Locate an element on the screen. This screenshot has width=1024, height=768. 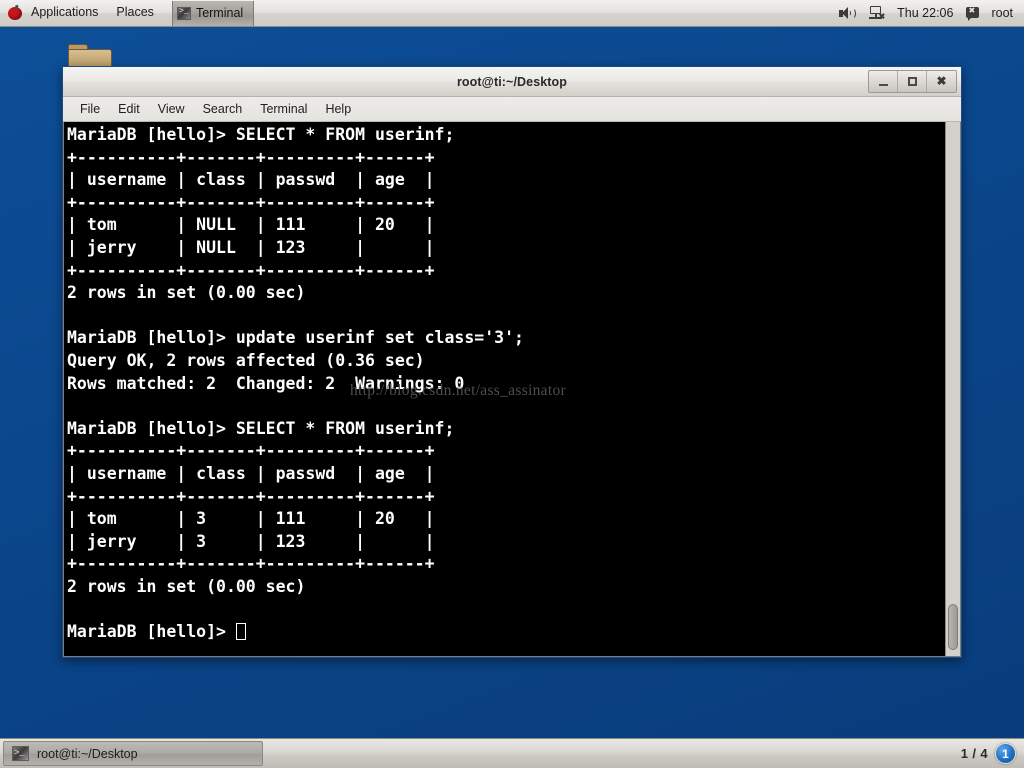
window-button-label: Terminal is located at coordinates (219, 13).